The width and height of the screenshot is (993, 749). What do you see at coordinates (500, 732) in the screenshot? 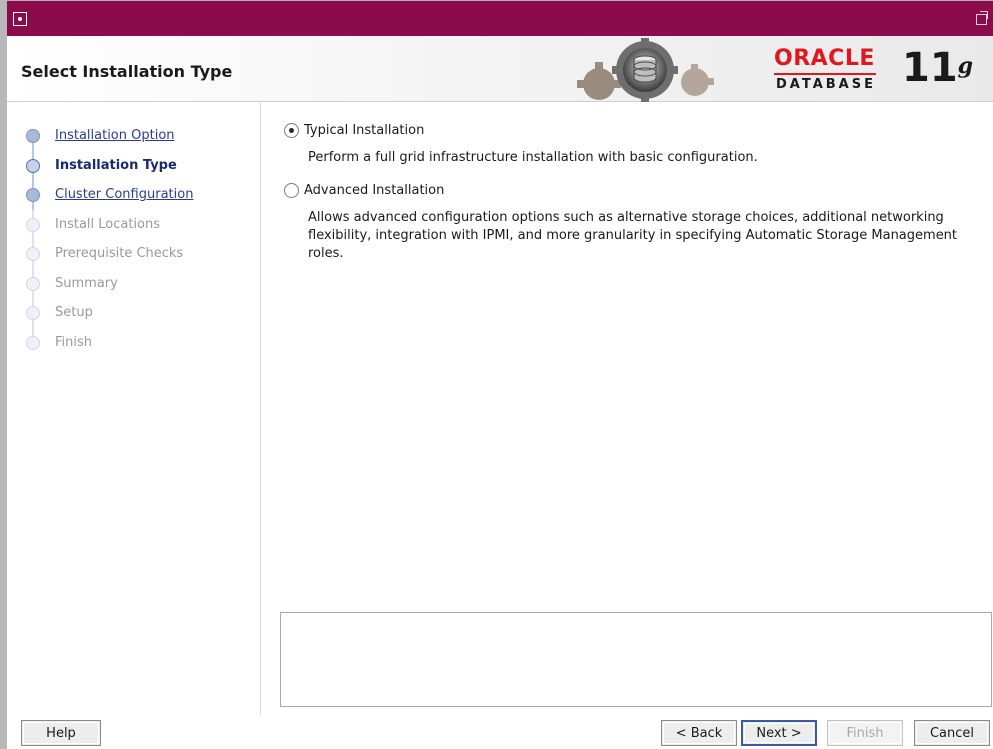
I see `button-bar: Help < Back Next > Finish Cancel` at bounding box center [500, 732].